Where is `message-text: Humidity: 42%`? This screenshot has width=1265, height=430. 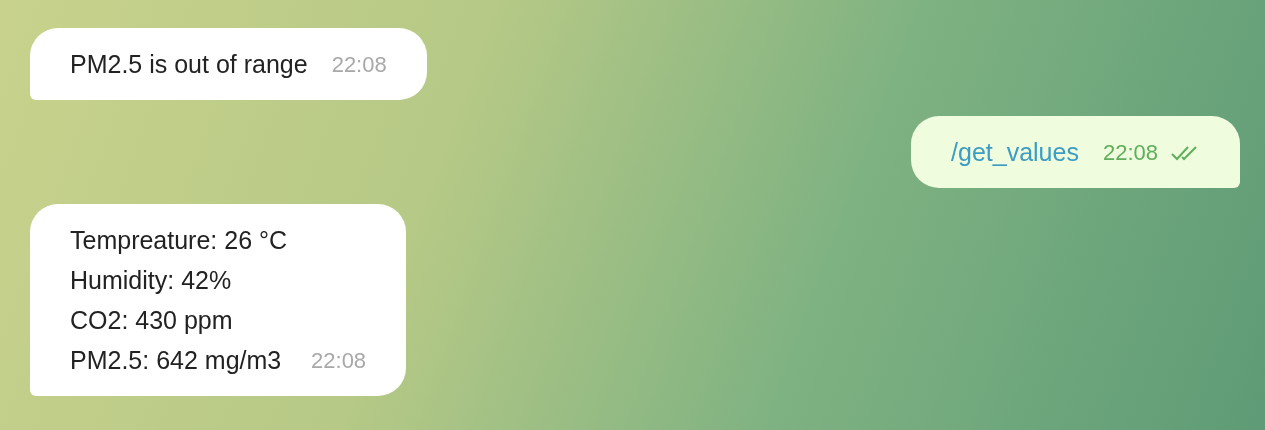 message-text: Humidity: 42% is located at coordinates (151, 280).